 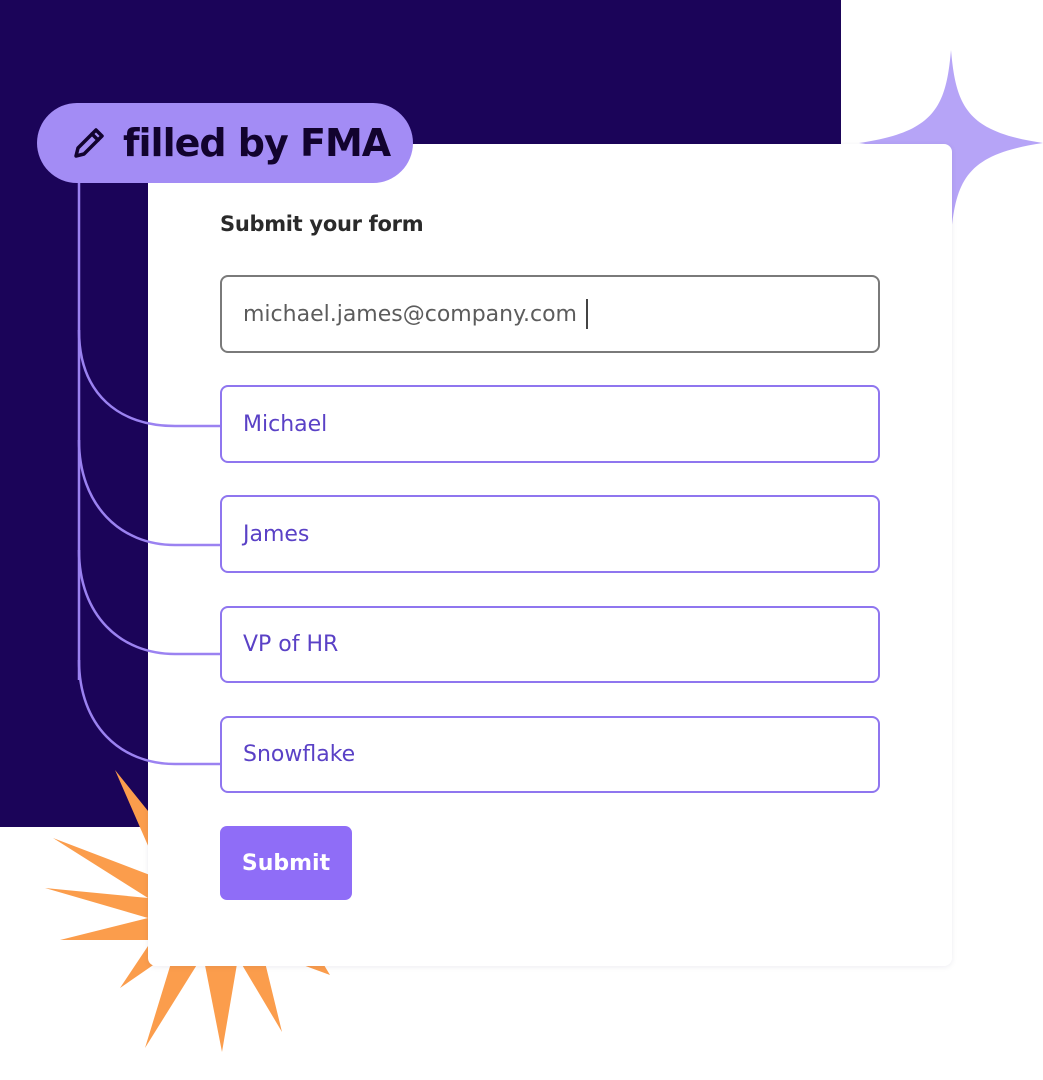 What do you see at coordinates (299, 754) in the screenshot?
I see `company-value: Snowflake` at bounding box center [299, 754].